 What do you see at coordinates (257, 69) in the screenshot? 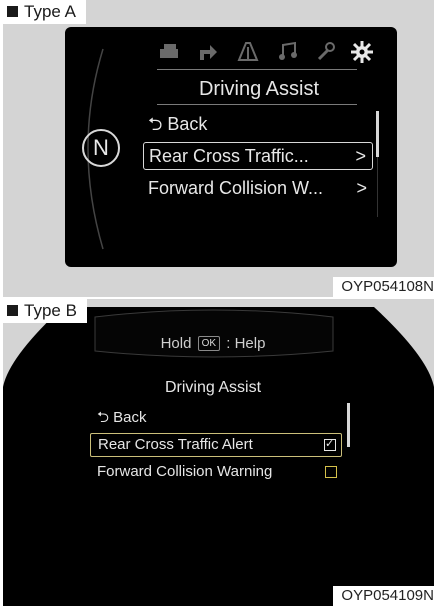
I see `tab-underline` at bounding box center [257, 69].